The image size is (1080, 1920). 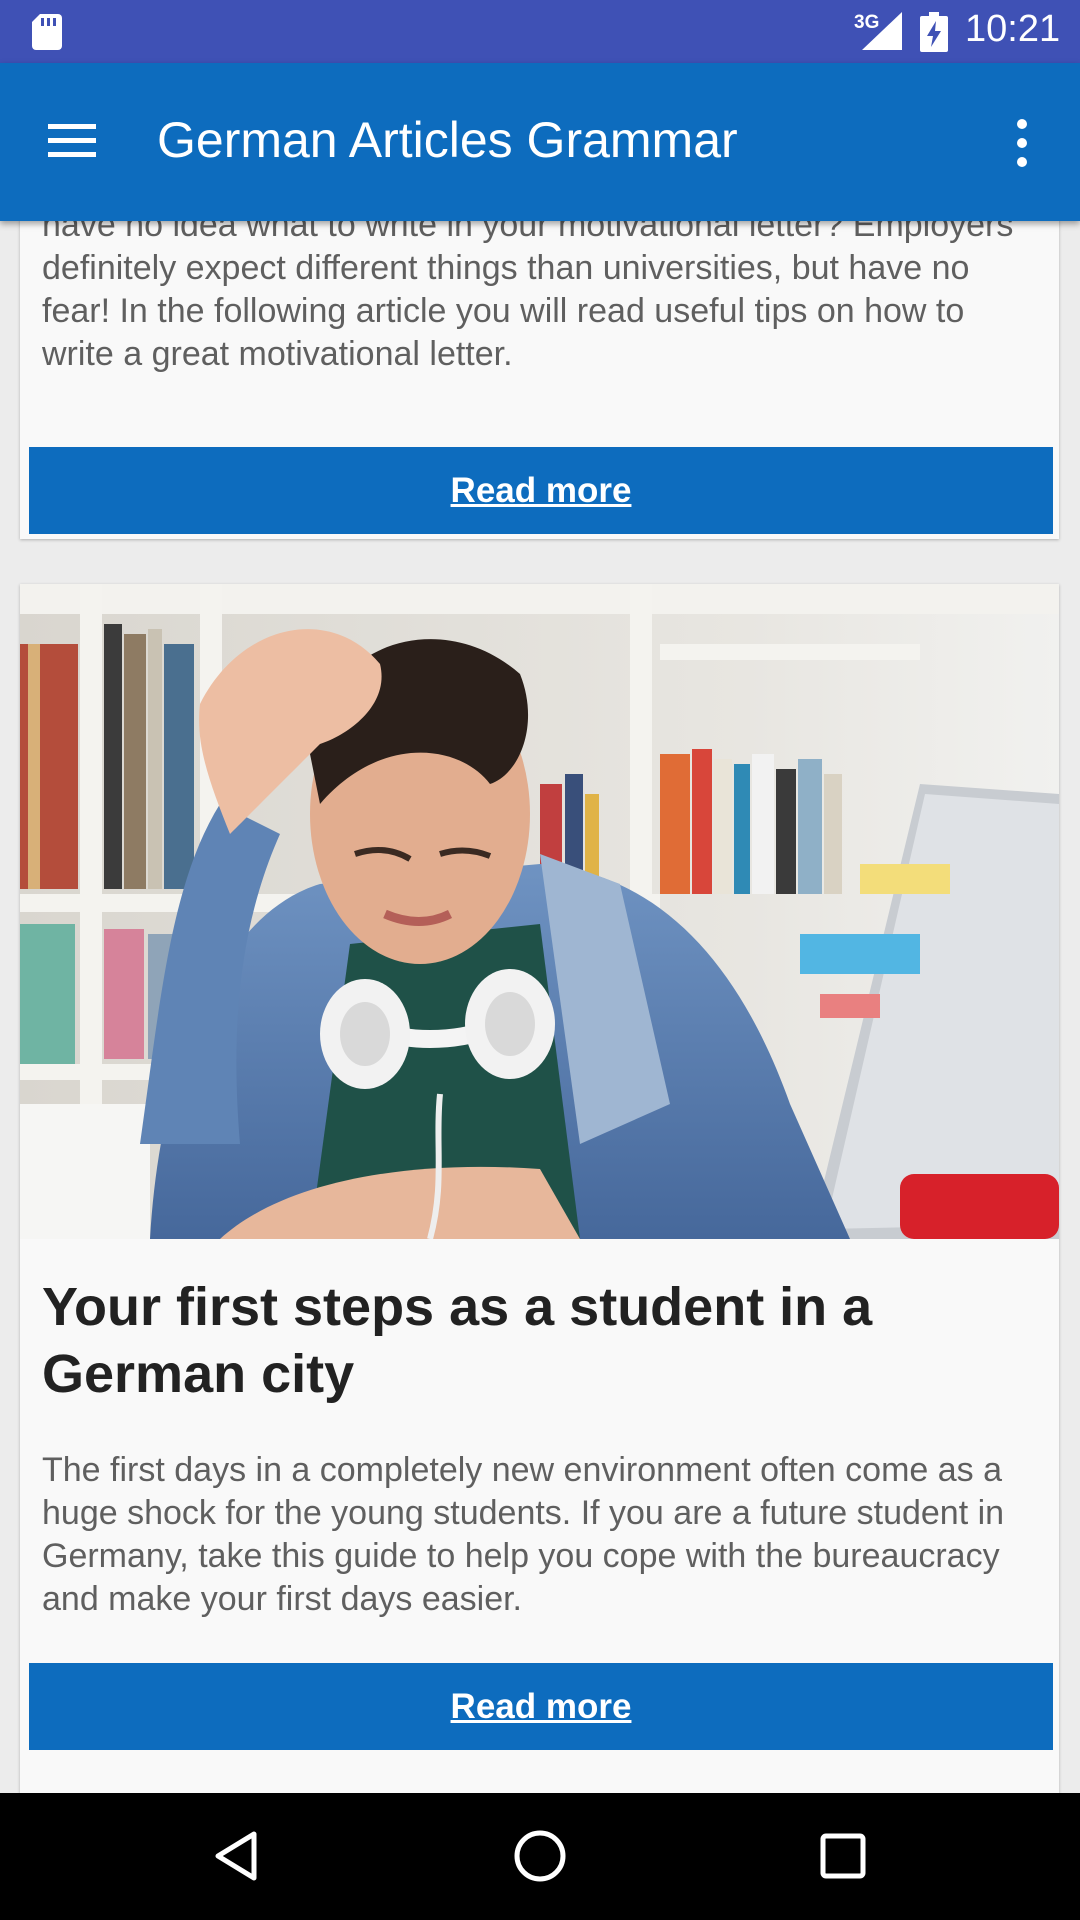 What do you see at coordinates (238, 1856) in the screenshot?
I see `back-icon` at bounding box center [238, 1856].